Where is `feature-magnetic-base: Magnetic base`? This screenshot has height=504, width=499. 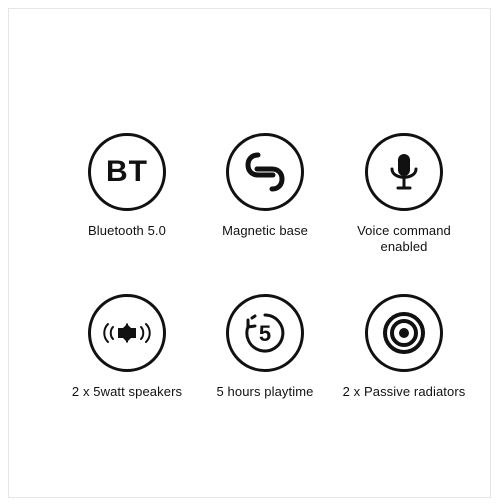
feature-magnetic-base: Magnetic base is located at coordinates (265, 186).